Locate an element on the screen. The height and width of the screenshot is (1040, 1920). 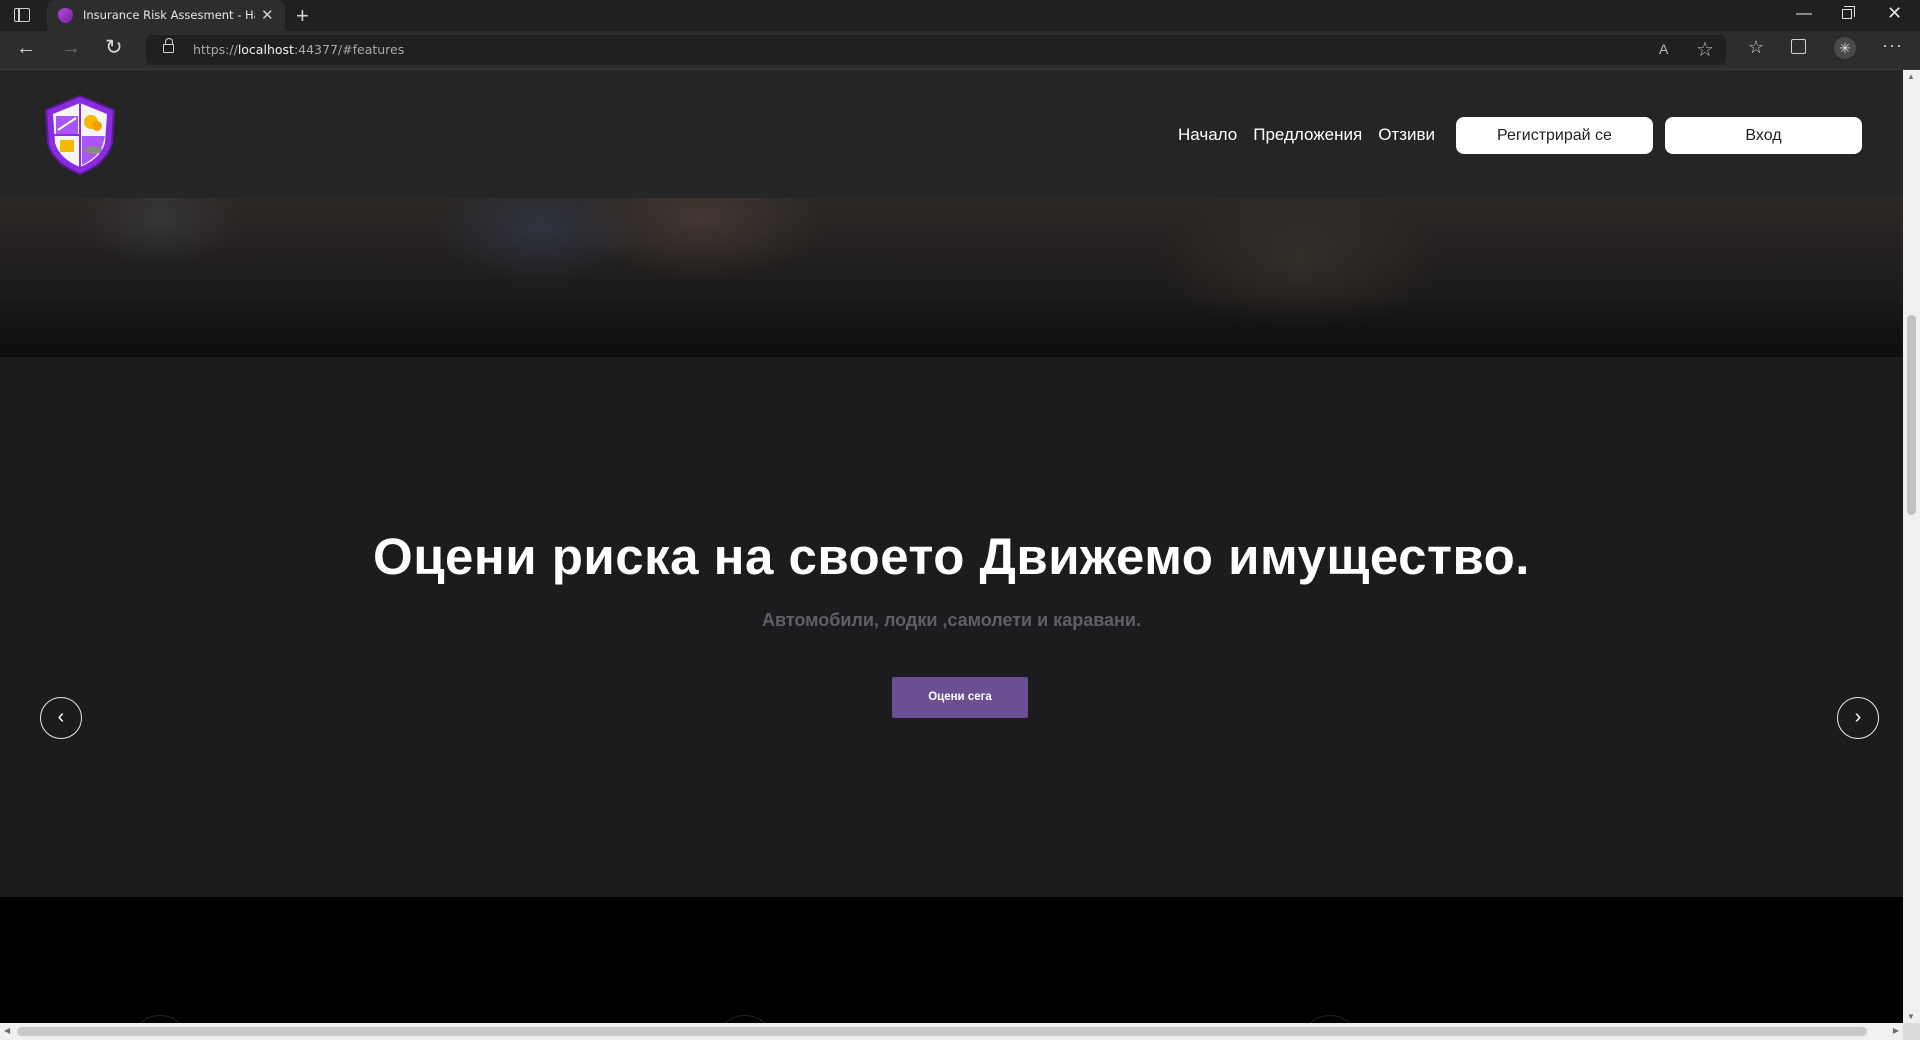
more-options-icon: ··· is located at coordinates (1892, 45).